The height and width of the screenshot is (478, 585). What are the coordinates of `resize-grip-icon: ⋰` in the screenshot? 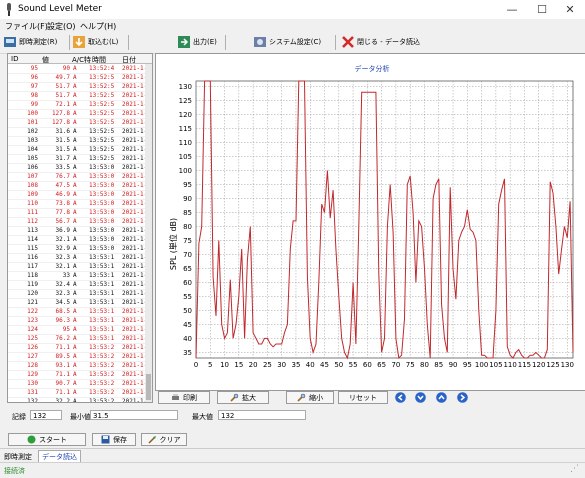 It's located at (574, 469).